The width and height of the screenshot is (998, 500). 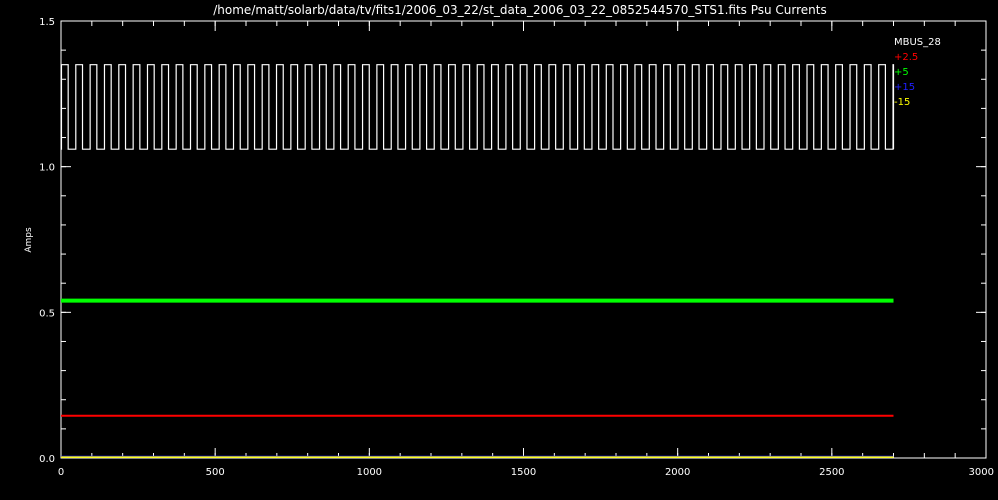 I want to click on legend-entry: -15, so click(x=902, y=102).